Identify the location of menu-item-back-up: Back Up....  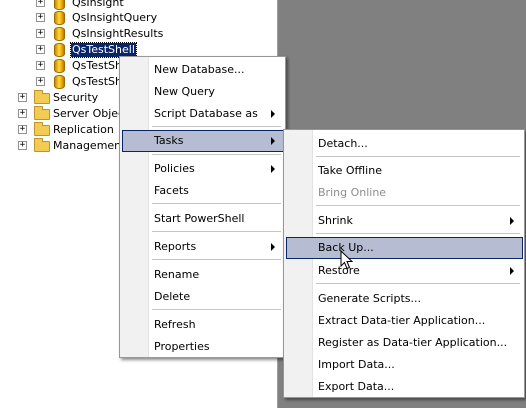
(404, 248).